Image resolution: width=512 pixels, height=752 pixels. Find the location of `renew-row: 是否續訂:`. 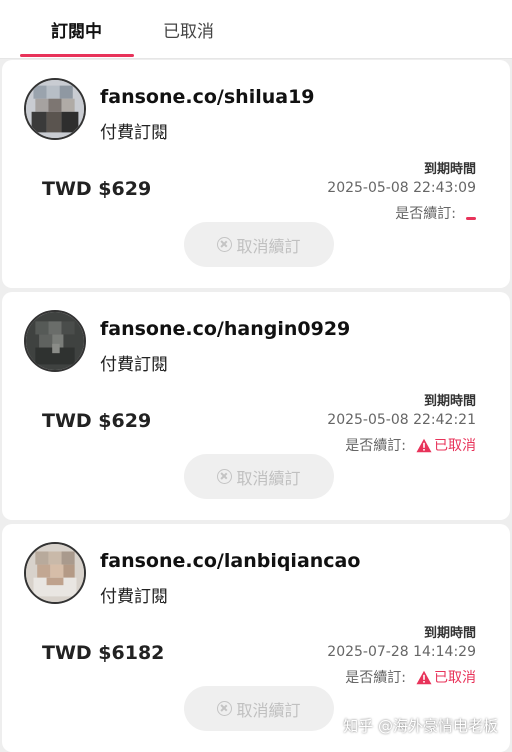

renew-row: 是否續訂: is located at coordinates (435, 213).